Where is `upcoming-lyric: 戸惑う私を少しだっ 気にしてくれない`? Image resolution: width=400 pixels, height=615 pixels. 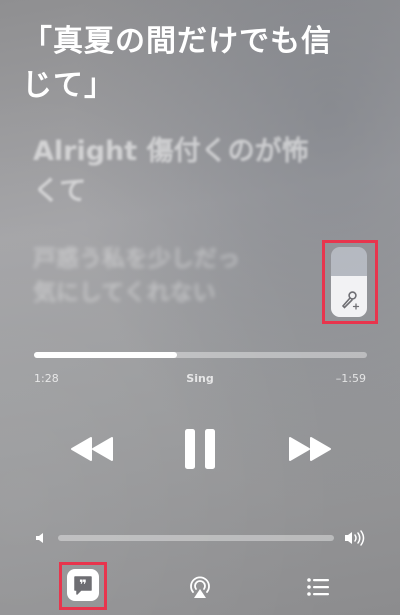 upcoming-lyric: 戸惑う私を少しだっ 気にしてくれない is located at coordinates (188, 276).